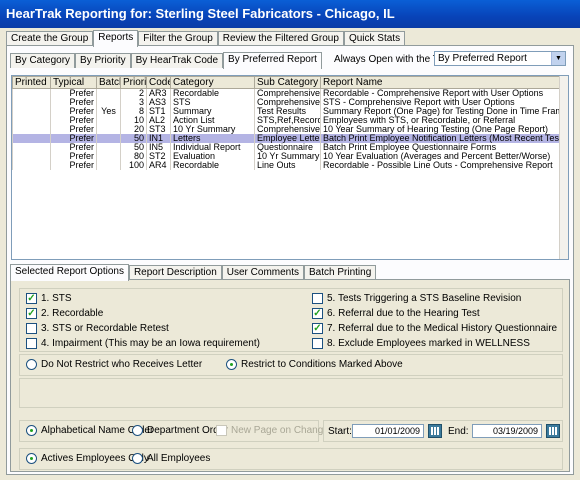 The height and width of the screenshot is (480, 580). I want to click on table-cell: 80, so click(133, 156).